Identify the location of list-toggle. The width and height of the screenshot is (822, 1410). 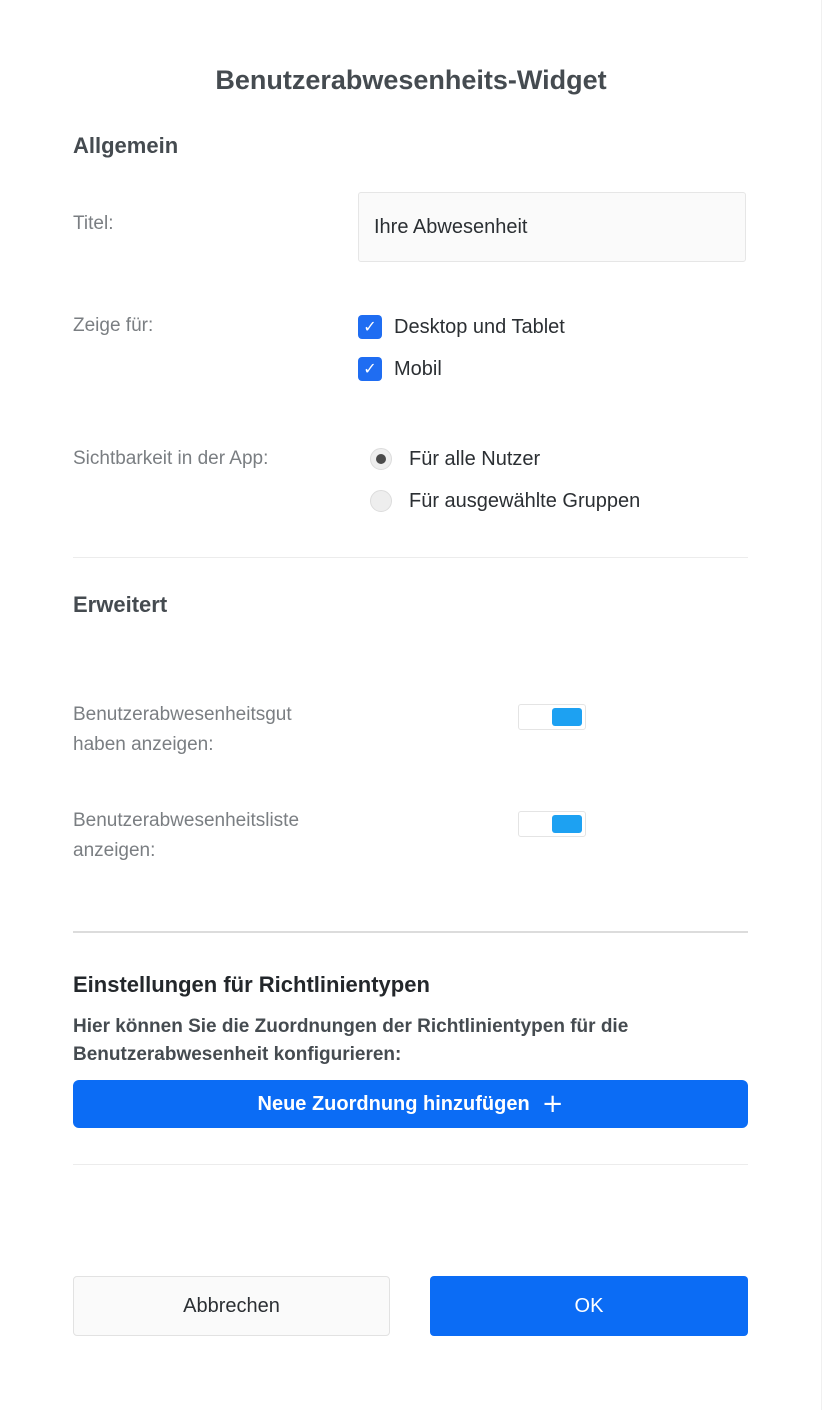
(552, 824).